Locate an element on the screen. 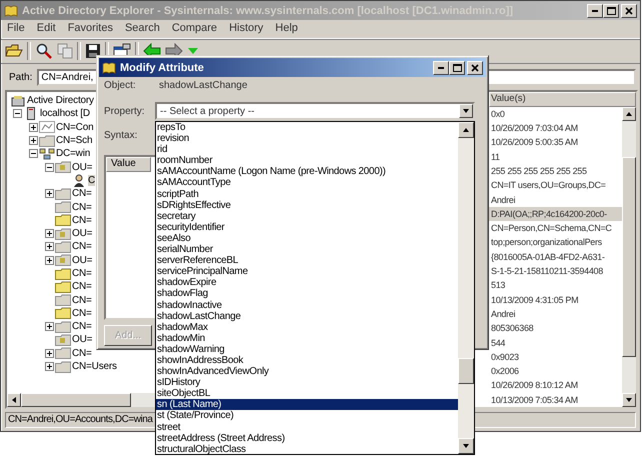  value-cell-text: 11 is located at coordinates (495, 157).